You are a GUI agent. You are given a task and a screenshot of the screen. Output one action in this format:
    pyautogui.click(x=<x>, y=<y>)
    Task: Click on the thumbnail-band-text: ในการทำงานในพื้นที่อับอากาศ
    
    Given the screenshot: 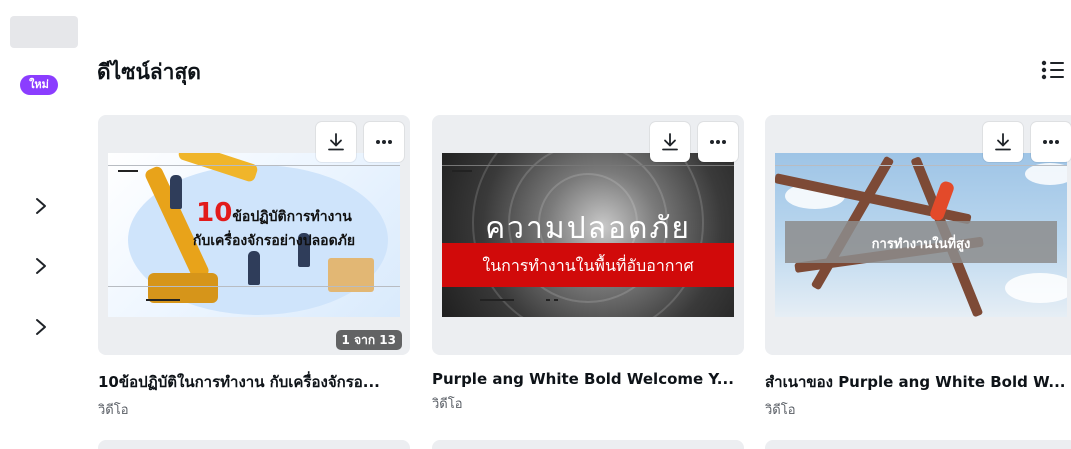 What is the action you would take?
    pyautogui.click(x=588, y=265)
    